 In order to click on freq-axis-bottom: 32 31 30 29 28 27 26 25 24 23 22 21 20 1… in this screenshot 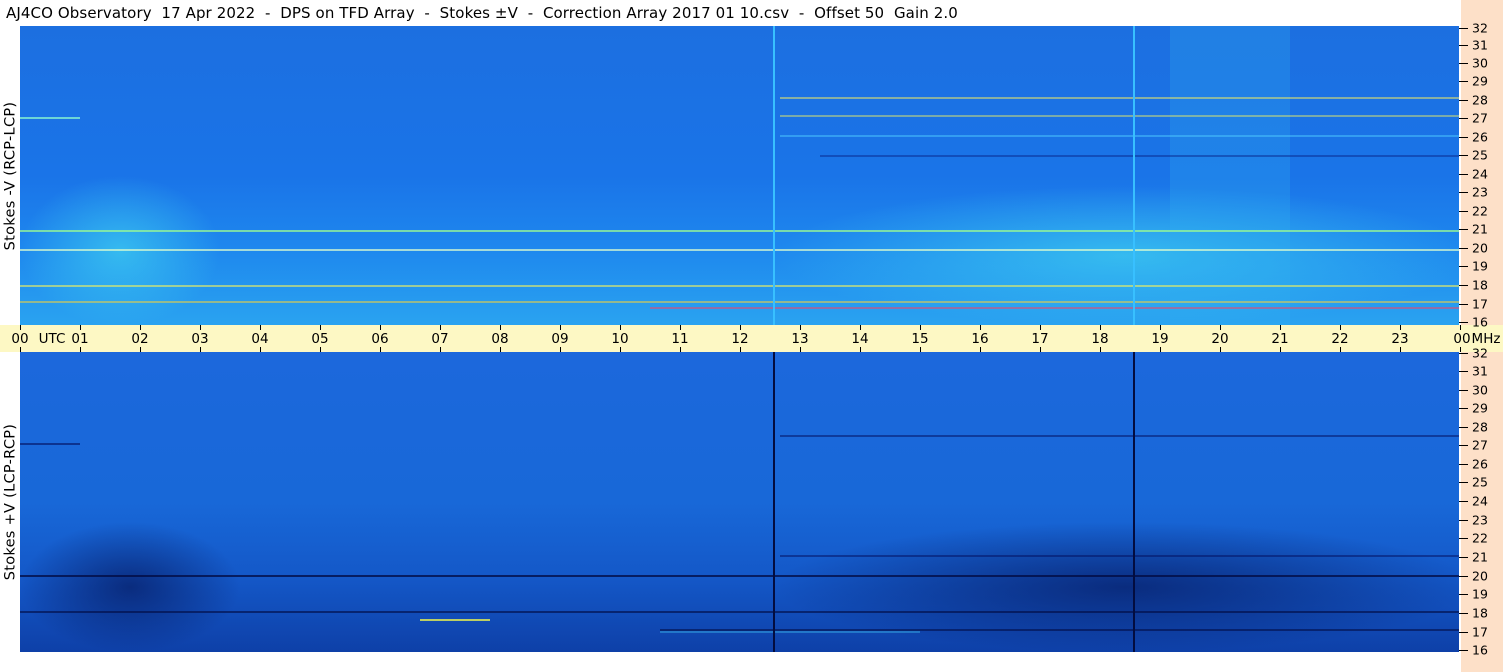, I will do `click(1481, 502)`.